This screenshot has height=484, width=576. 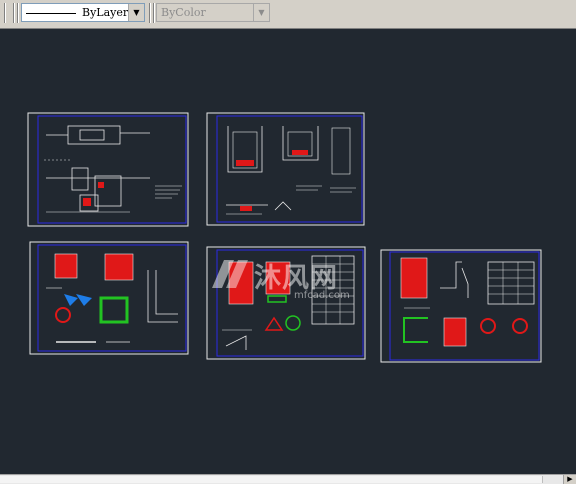 I want to click on horizontal-scrollbar: ▶, so click(x=288, y=479).